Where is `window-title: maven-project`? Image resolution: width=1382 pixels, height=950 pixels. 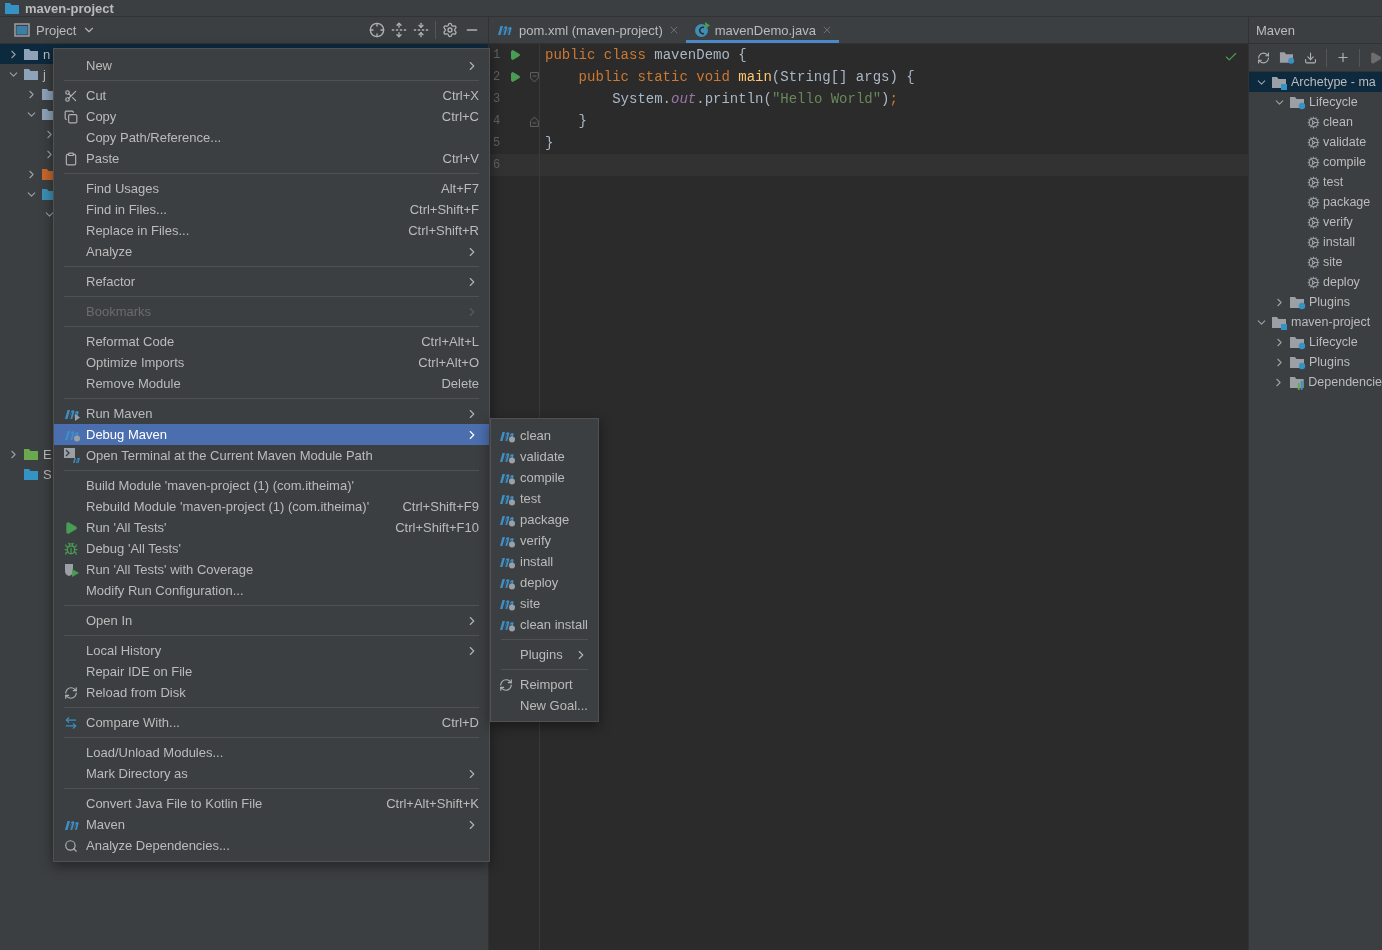
window-title: maven-project is located at coordinates (69, 9).